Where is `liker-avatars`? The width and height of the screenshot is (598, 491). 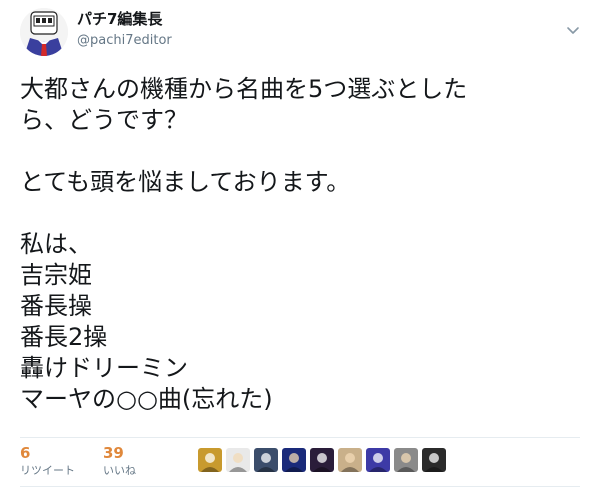
liker-avatars is located at coordinates (322, 461).